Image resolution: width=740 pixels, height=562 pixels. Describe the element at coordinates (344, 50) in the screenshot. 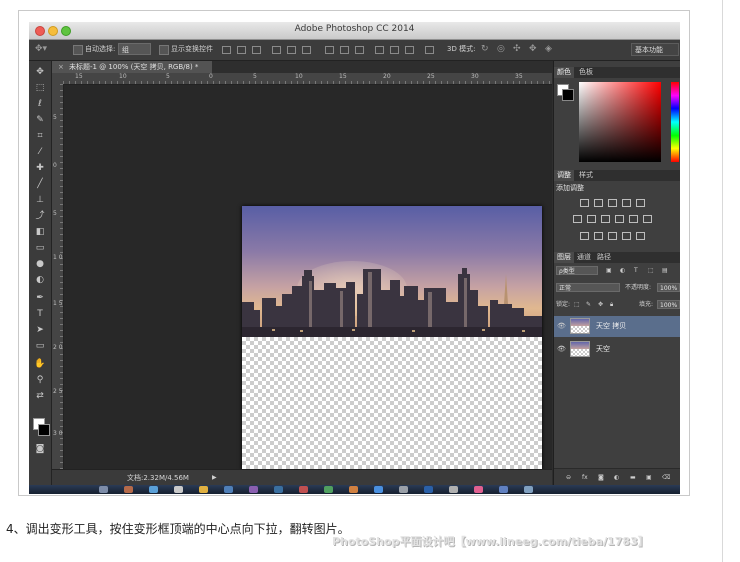

I see `distribute-vcenter-icon` at that location.